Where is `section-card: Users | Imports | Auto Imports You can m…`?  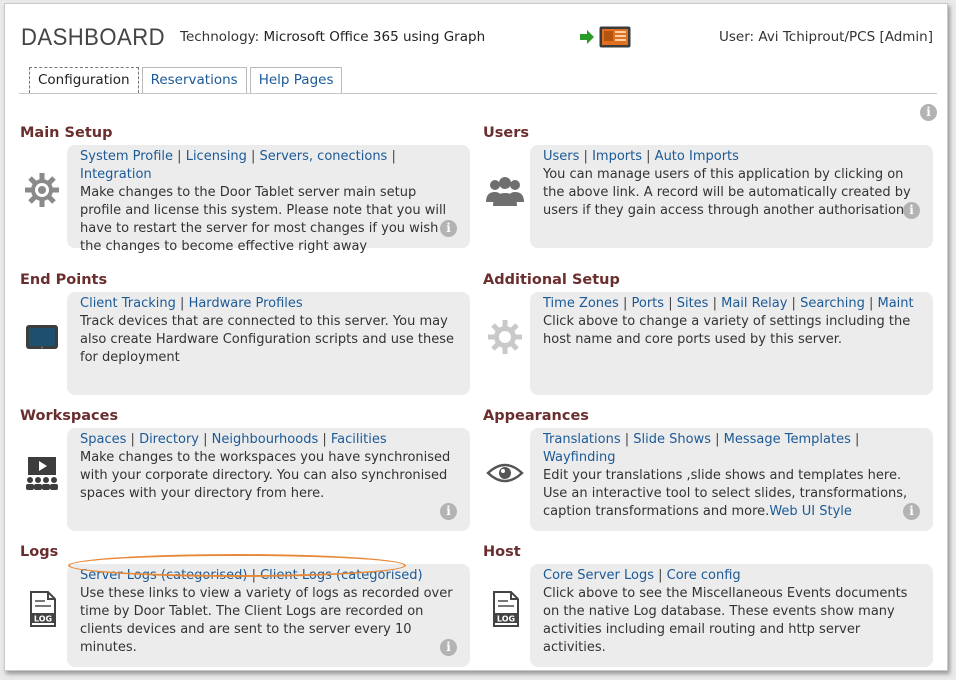
section-card: Users | Imports | Auto Imports You can m… is located at coordinates (731, 196).